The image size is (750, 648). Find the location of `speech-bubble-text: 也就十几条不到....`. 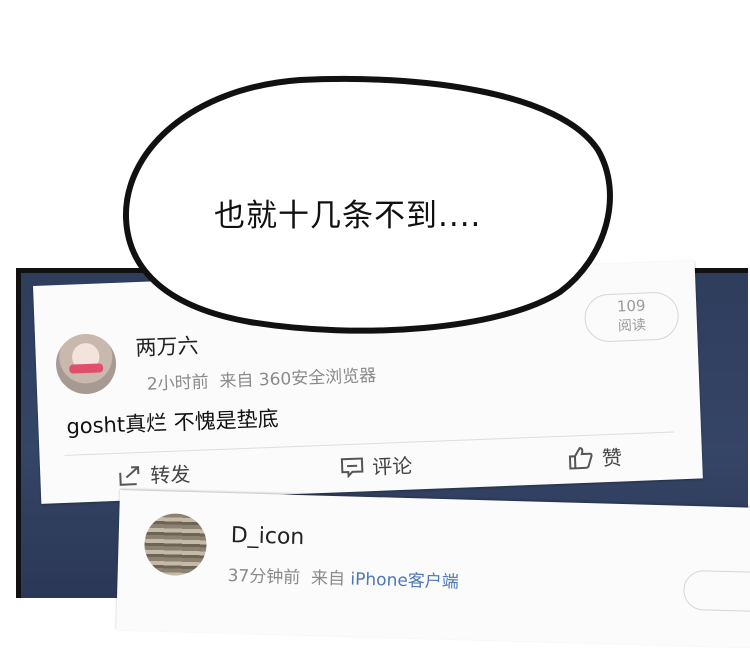

speech-bubble-text: 也就十几条不到.... is located at coordinates (348, 216).